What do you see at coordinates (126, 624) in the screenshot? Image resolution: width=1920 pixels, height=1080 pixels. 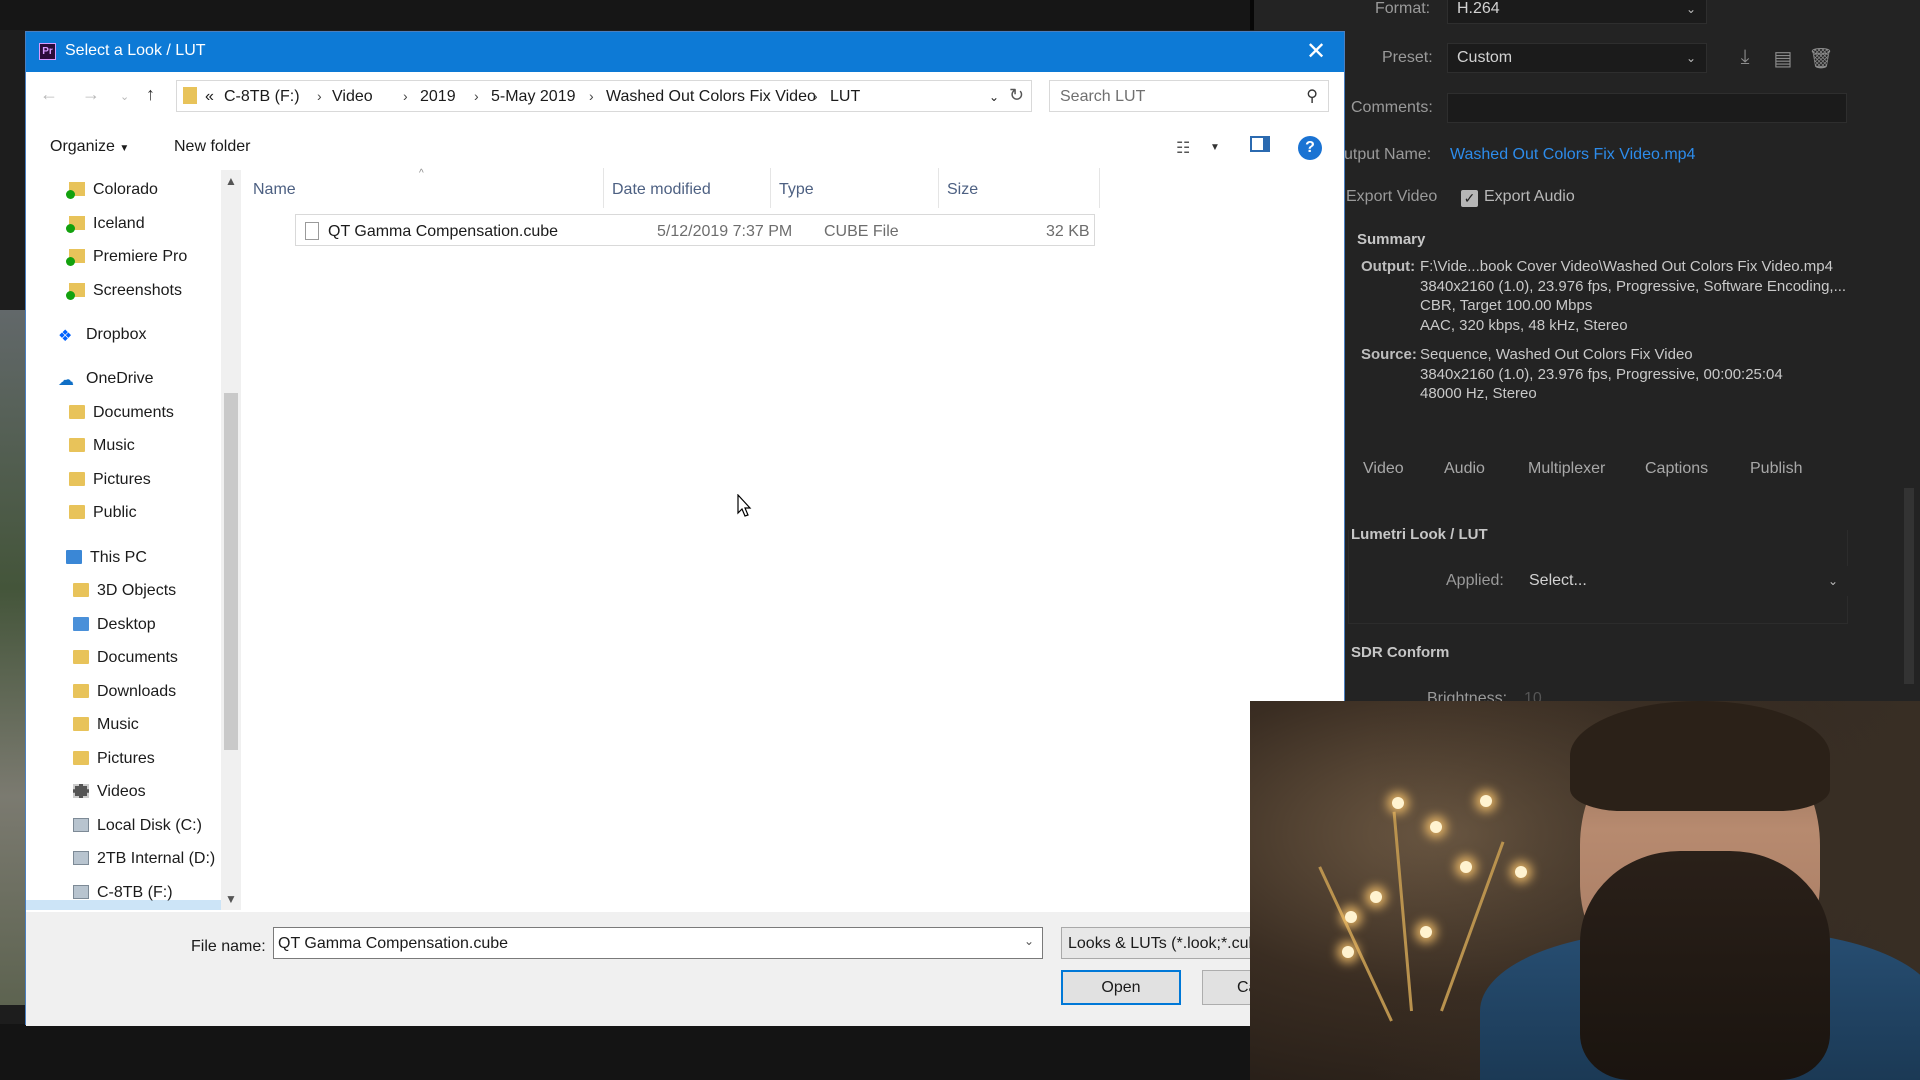 I see `nav-item-label: Desktop` at bounding box center [126, 624].